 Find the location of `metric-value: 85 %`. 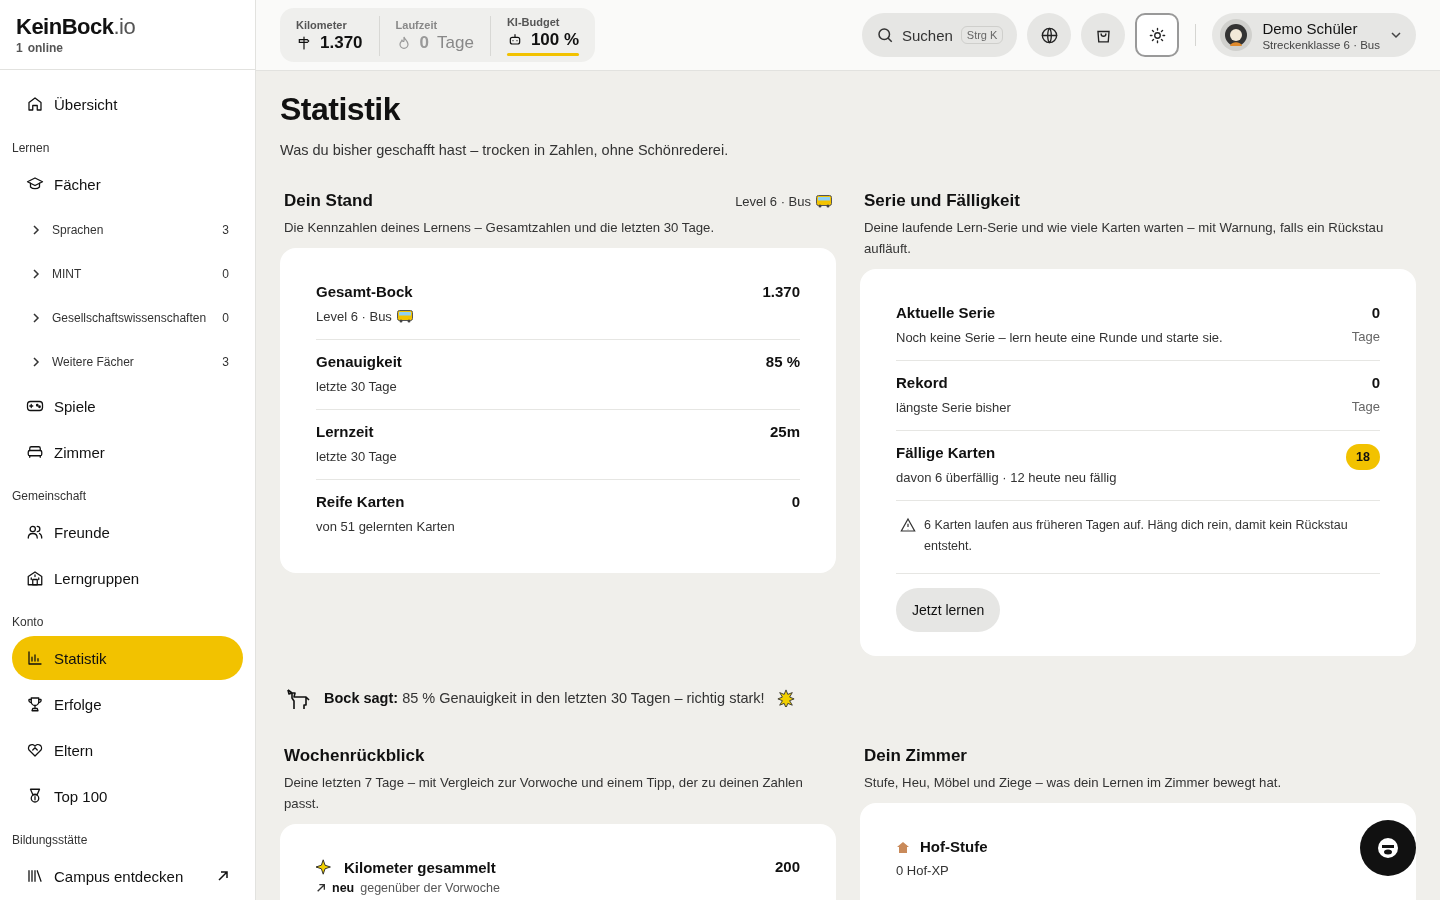

metric-value: 85 % is located at coordinates (782, 361).